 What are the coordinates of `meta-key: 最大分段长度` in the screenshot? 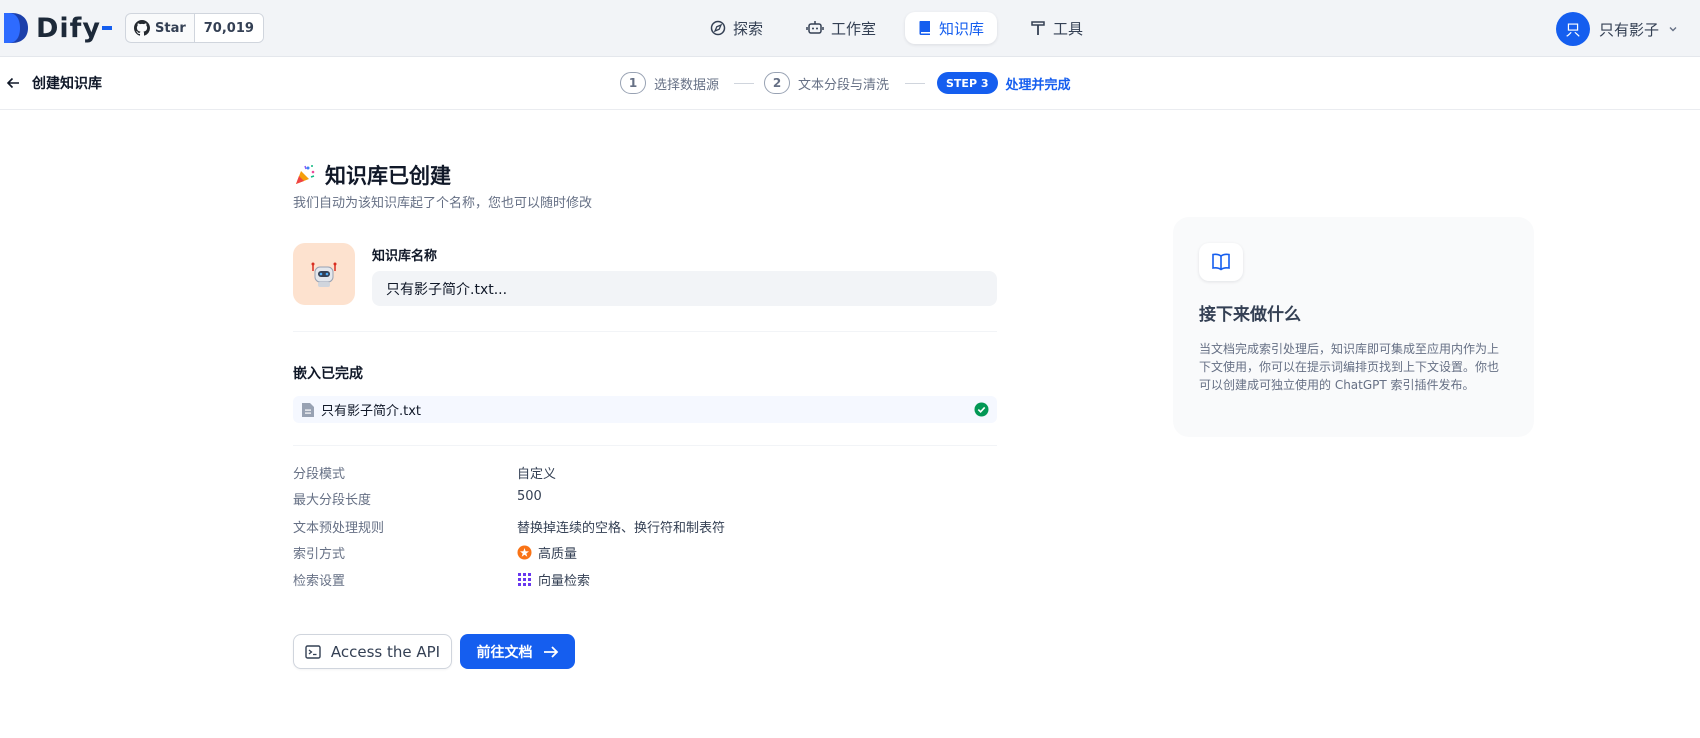 It's located at (332, 500).